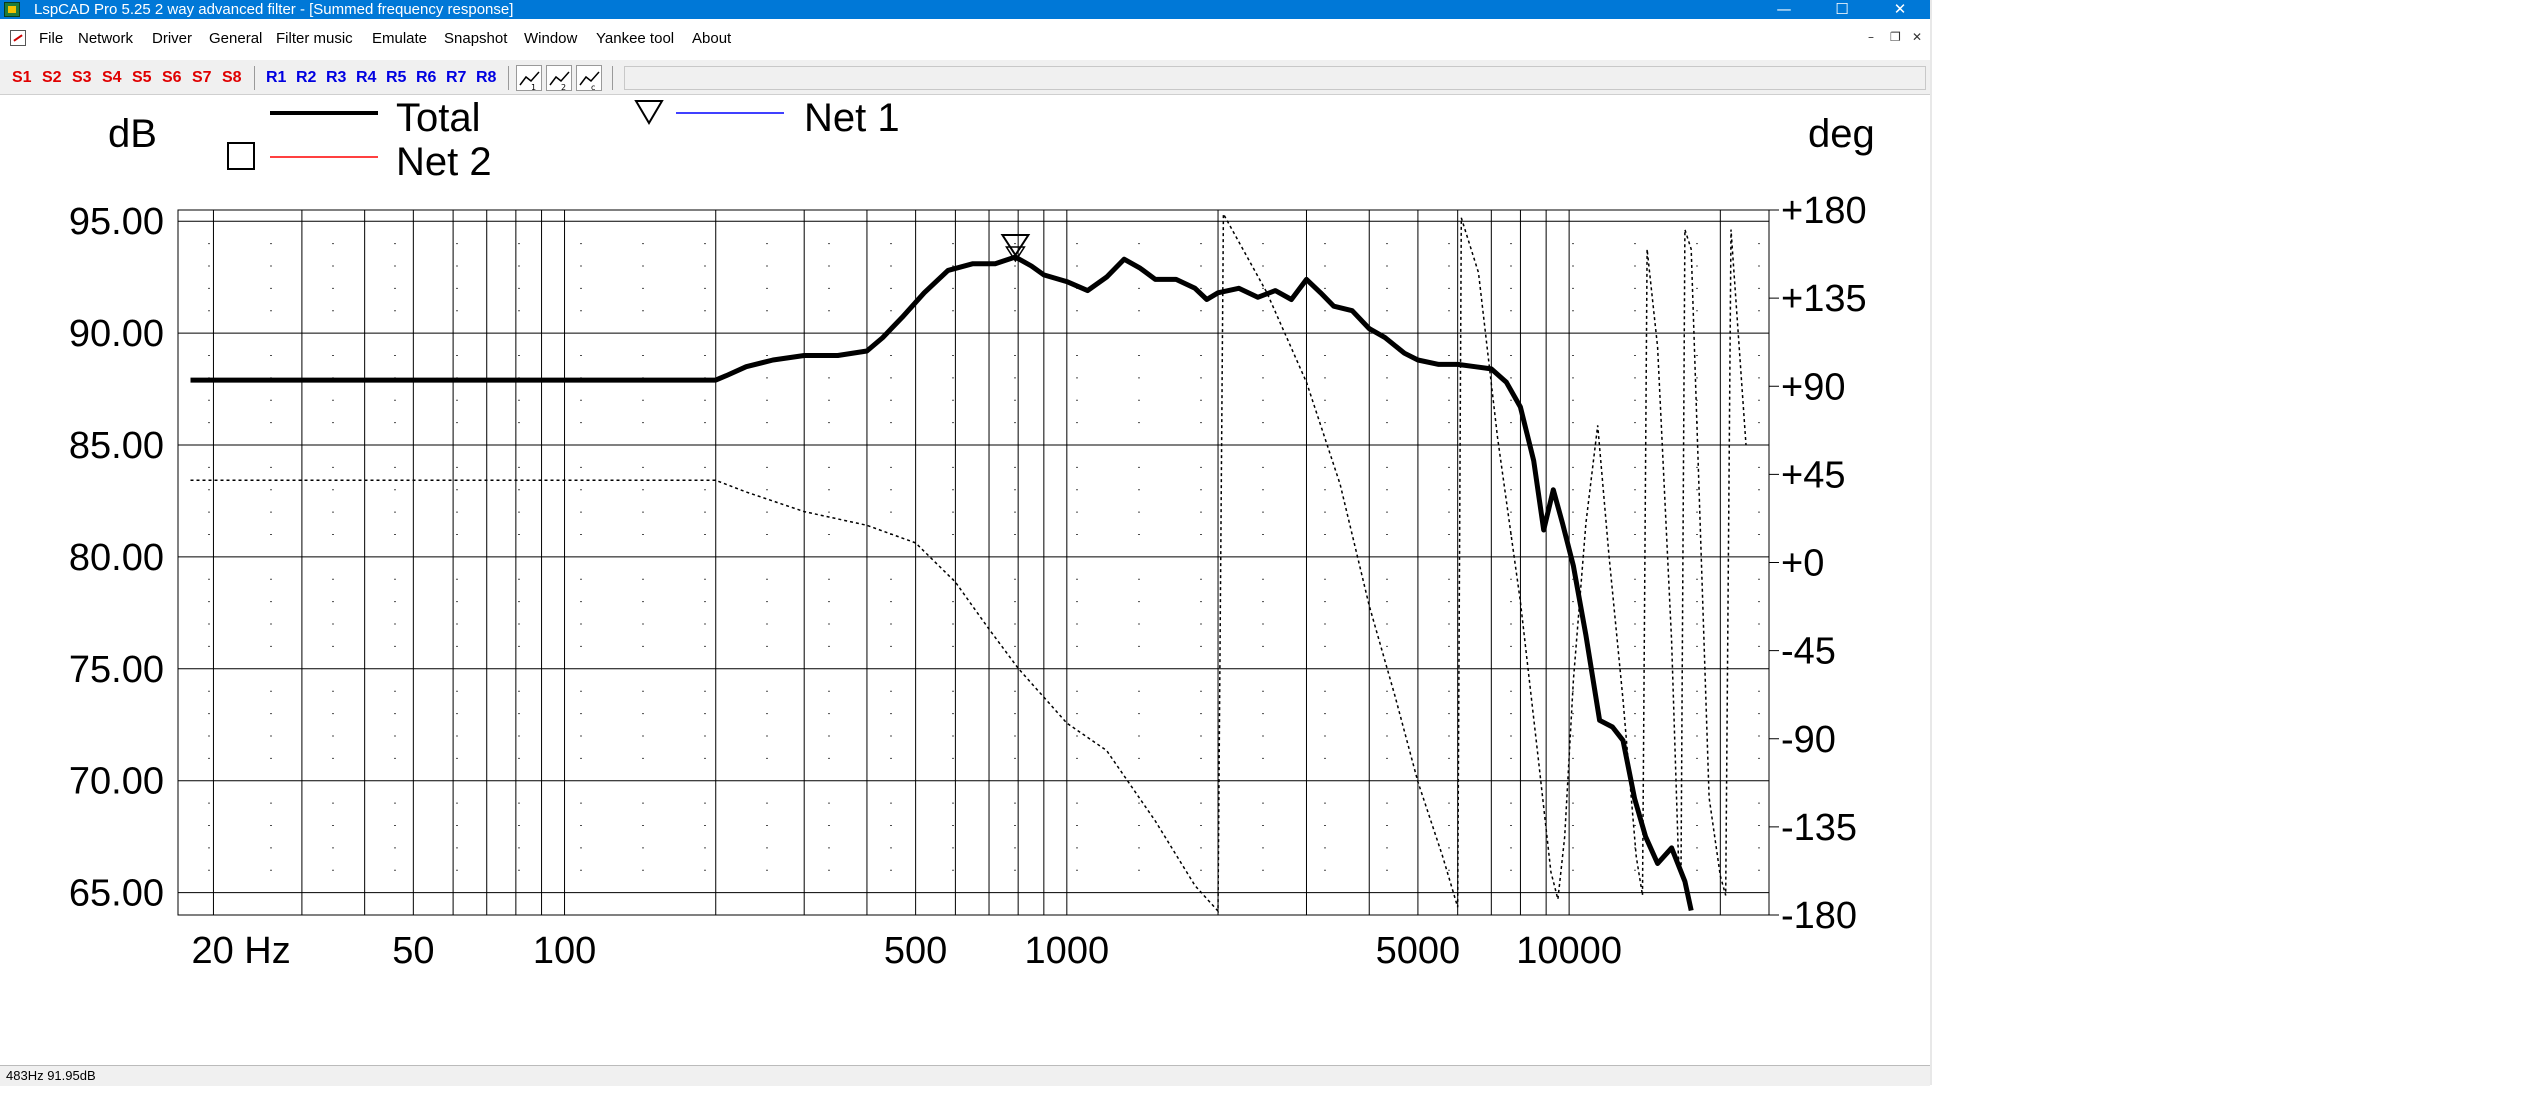 This screenshot has width=2548, height=1100. What do you see at coordinates (116, 670) in the screenshot?
I see `y-tick-label: 75.00` at bounding box center [116, 670].